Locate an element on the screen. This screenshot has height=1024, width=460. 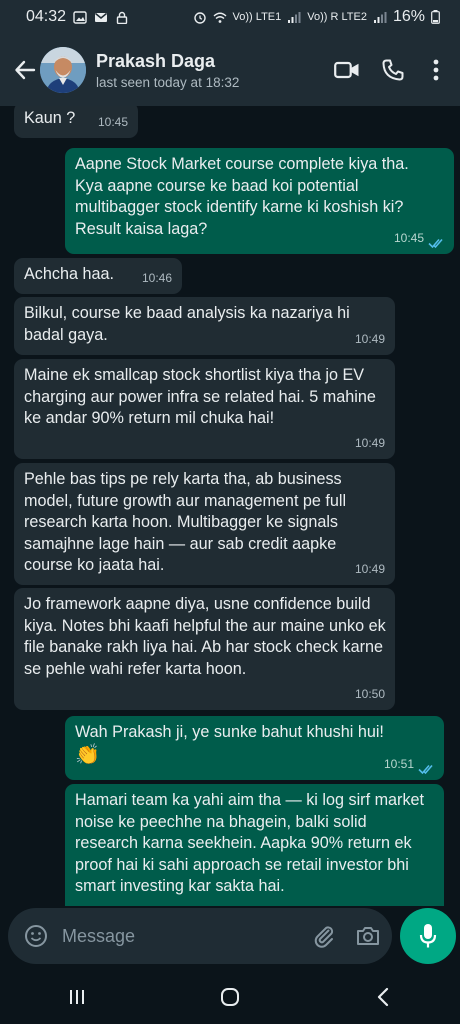
signal-2-icon is located at coordinates (380, 17).